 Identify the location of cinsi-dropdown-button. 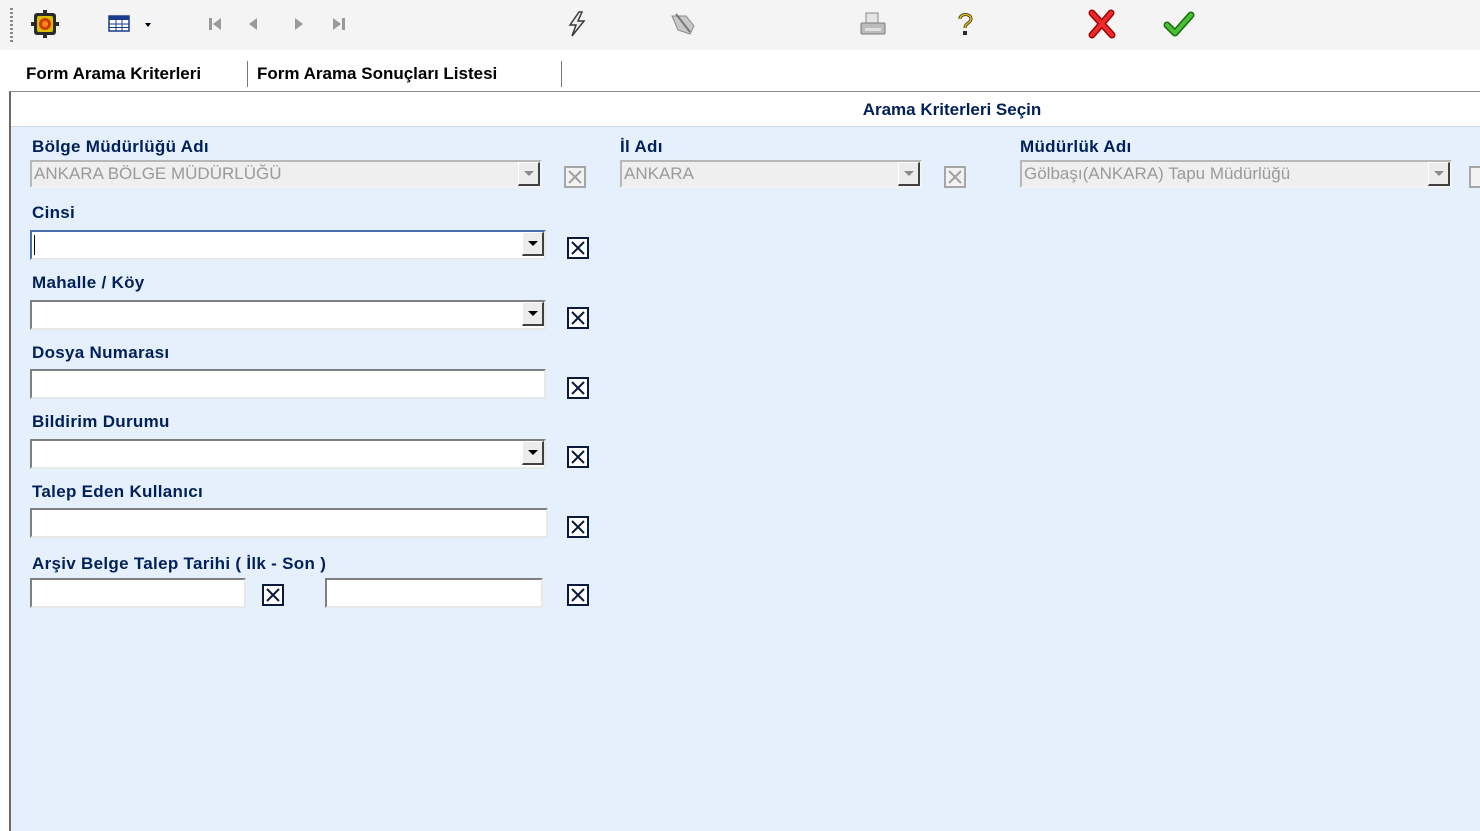
(533, 244).